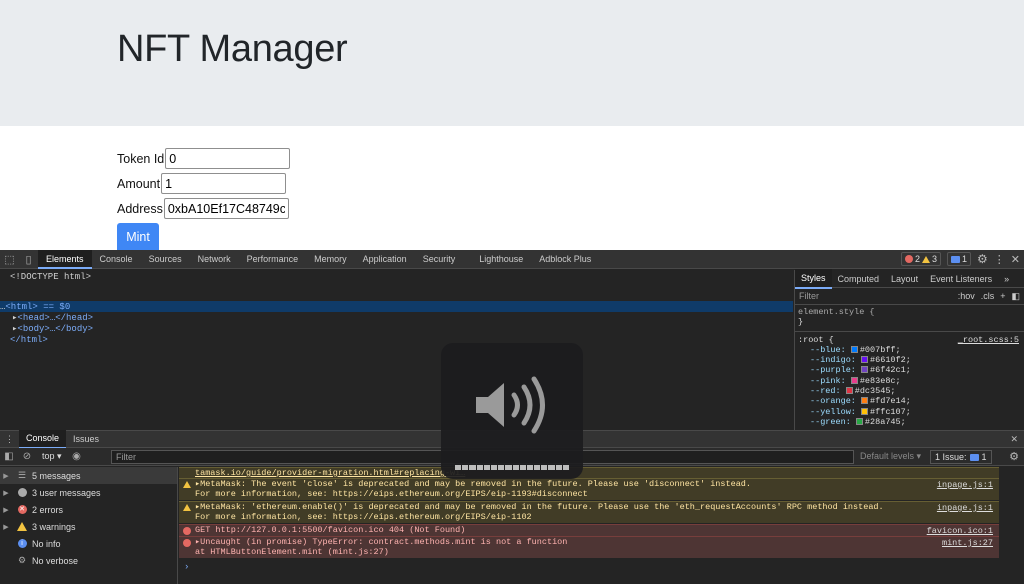 This screenshot has width=1024, height=584. What do you see at coordinates (909, 350) in the screenshot?
I see `css-variable-row: --blue: #007bff;` at bounding box center [909, 350].